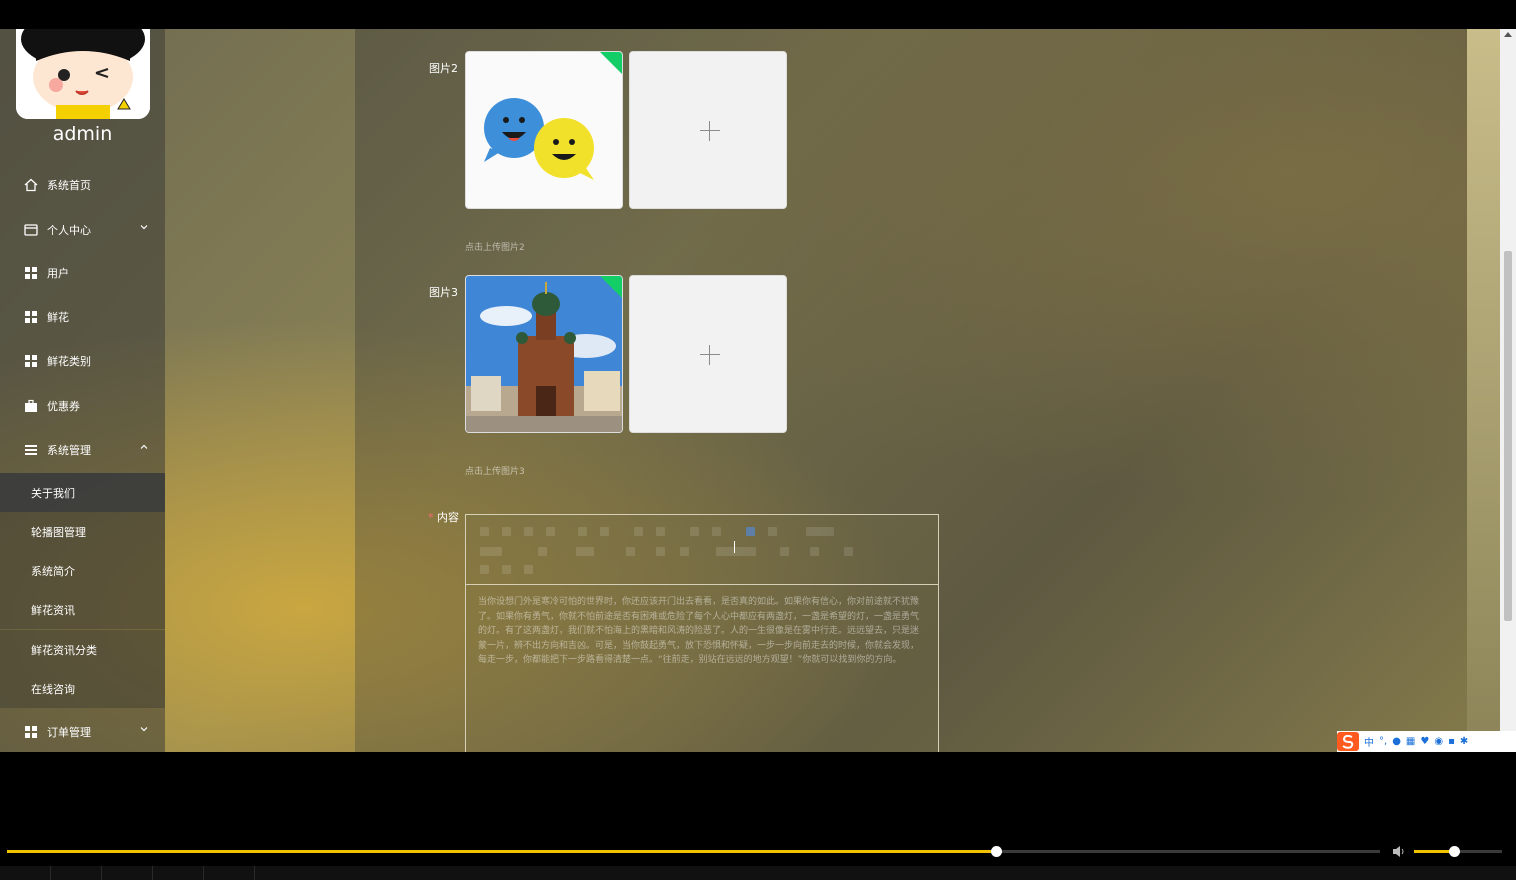  What do you see at coordinates (82, 230) in the screenshot?
I see `sidebar-item-profile: 个人中心` at bounding box center [82, 230].